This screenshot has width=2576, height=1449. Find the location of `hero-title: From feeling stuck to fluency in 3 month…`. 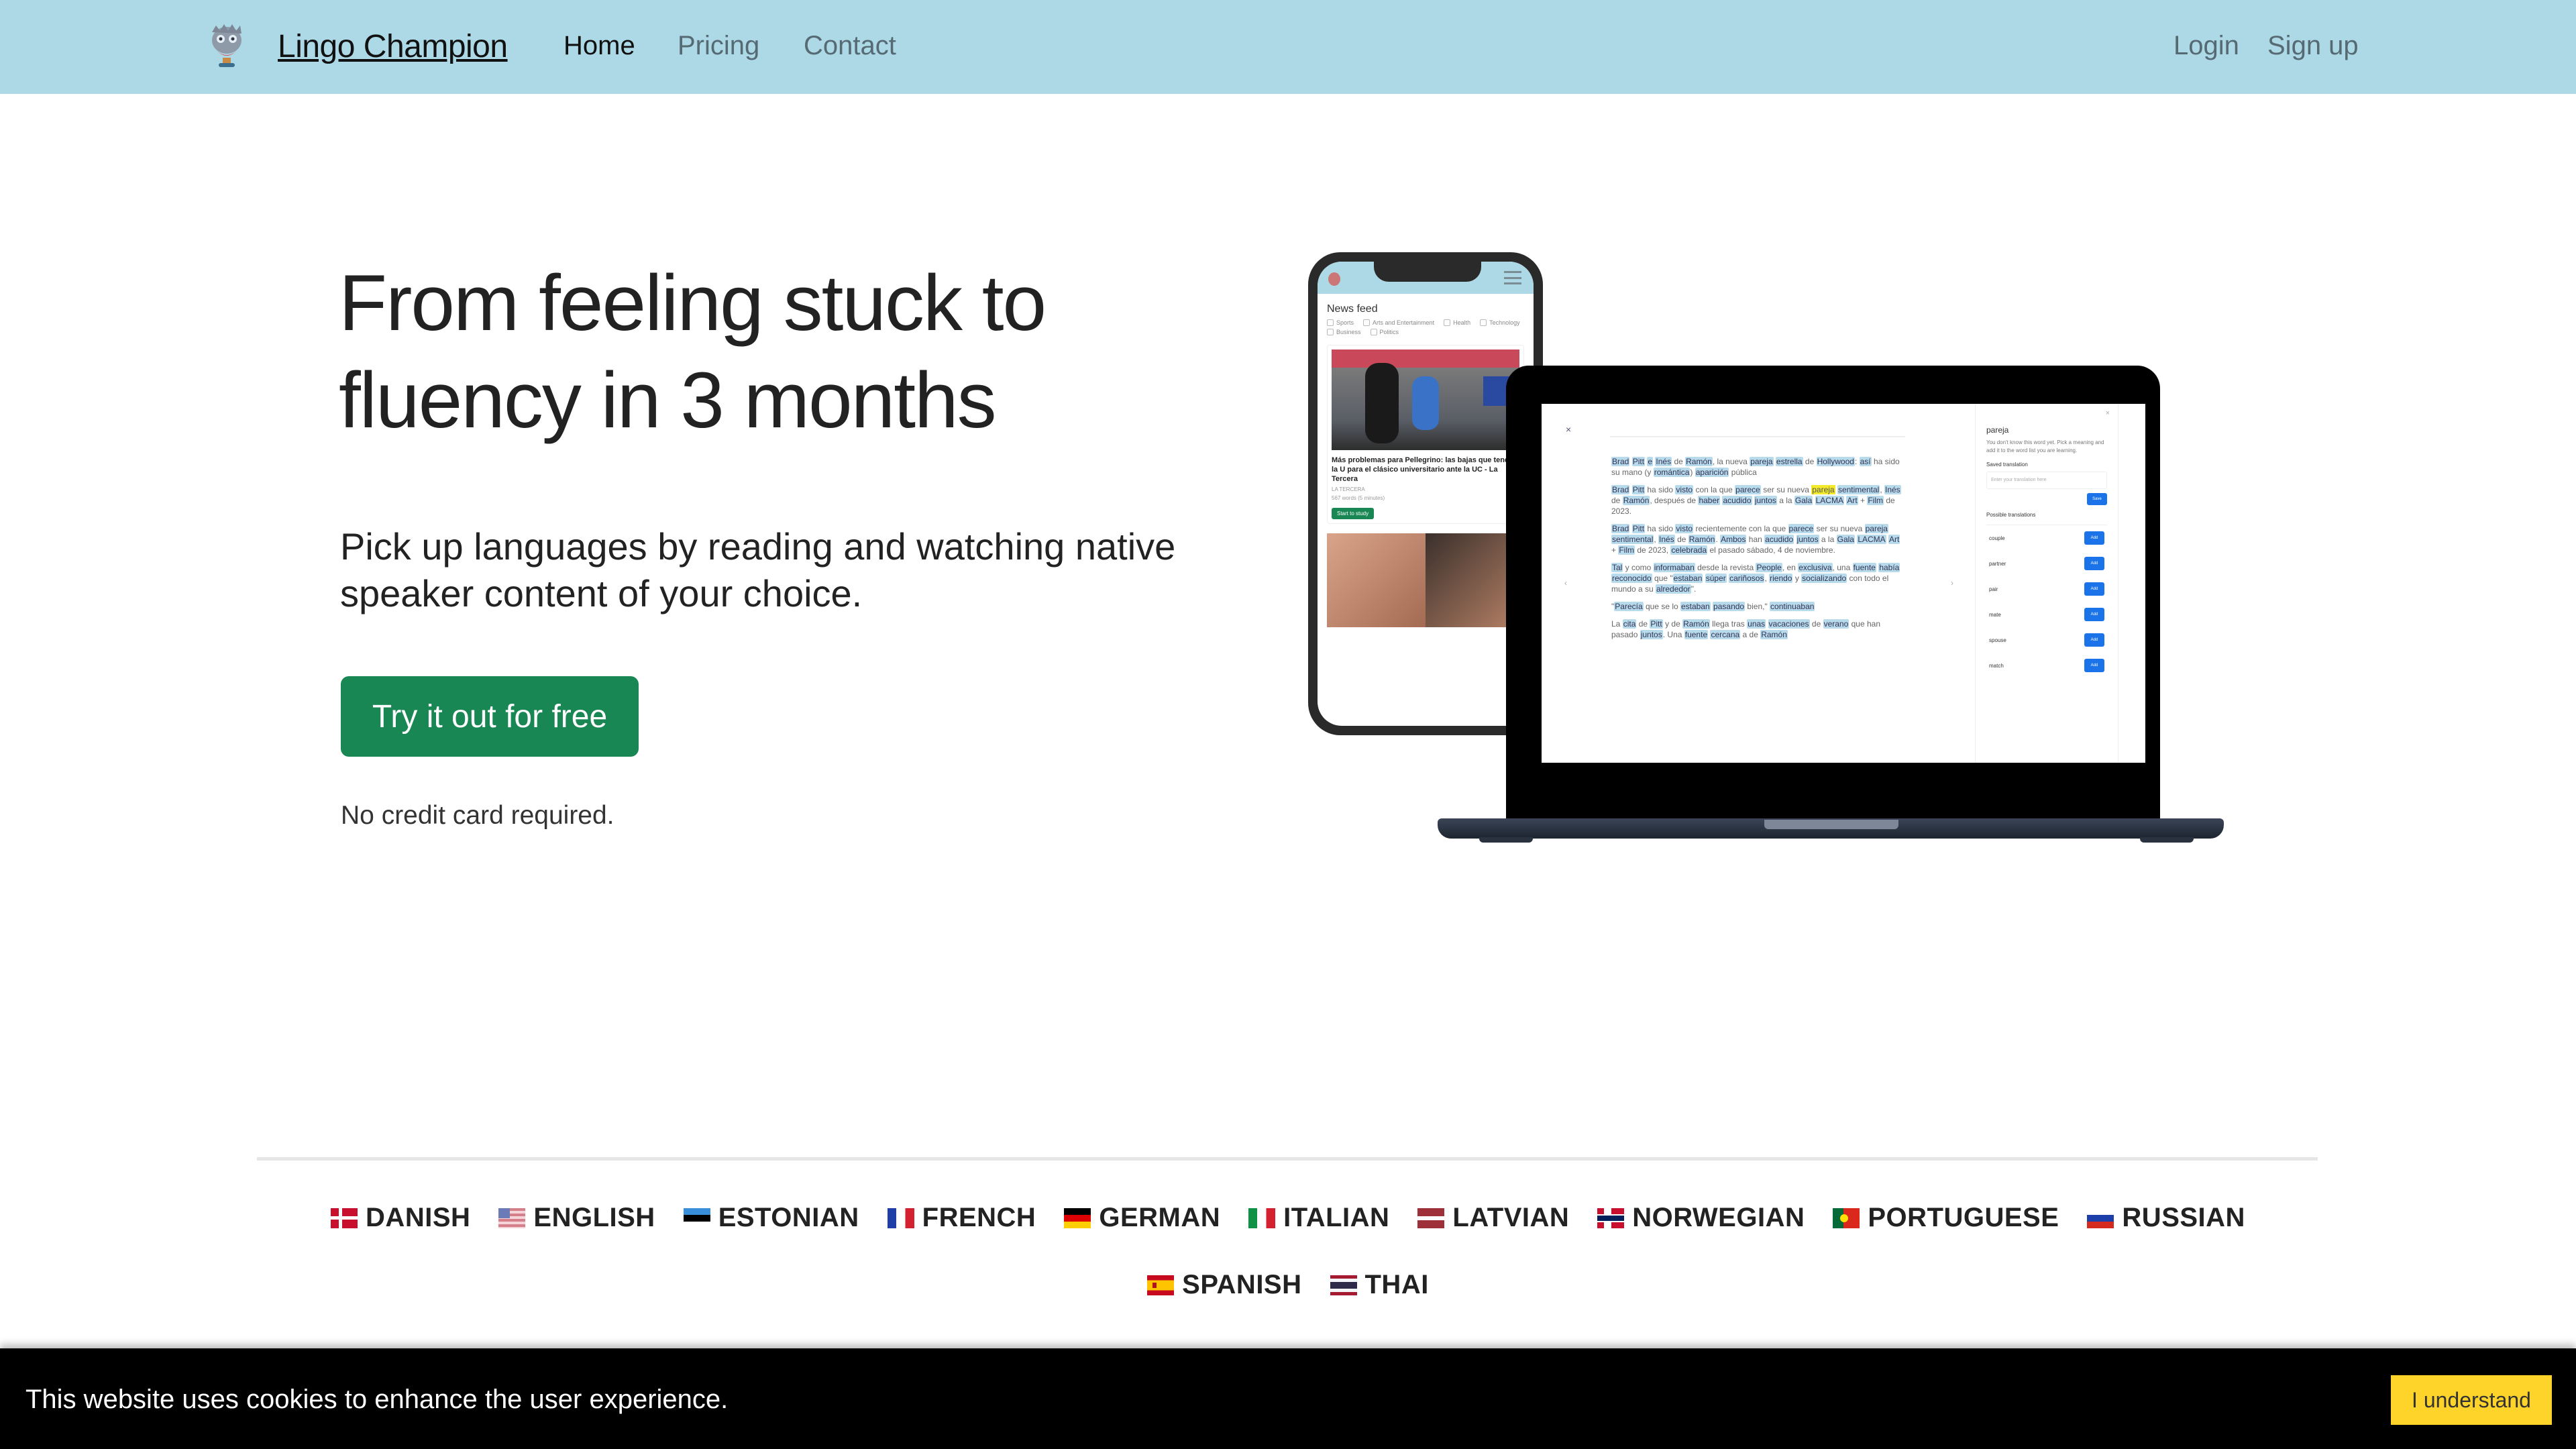

hero-title: From feeling stuck to fluency in 3 month… is located at coordinates (808, 352).